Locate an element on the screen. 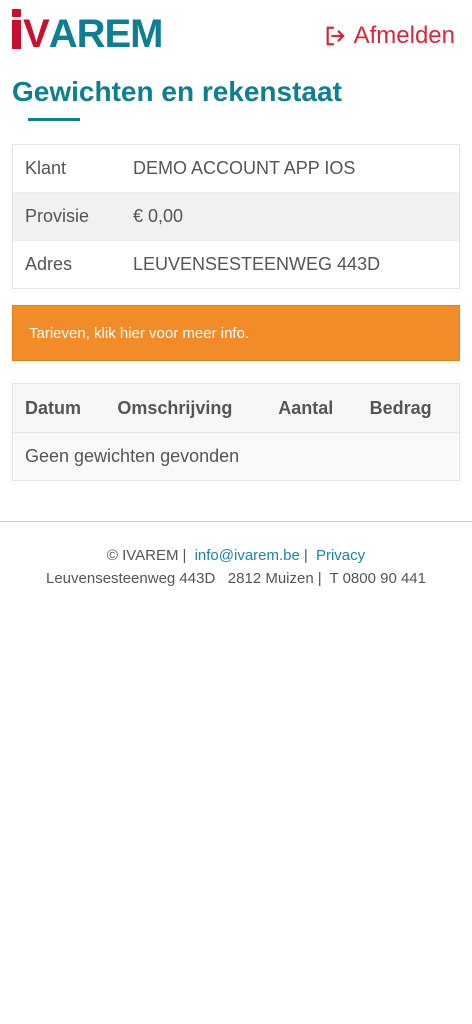 The width and height of the screenshot is (472, 1024). footer-copyright: © IVAREM is located at coordinates (142, 555).